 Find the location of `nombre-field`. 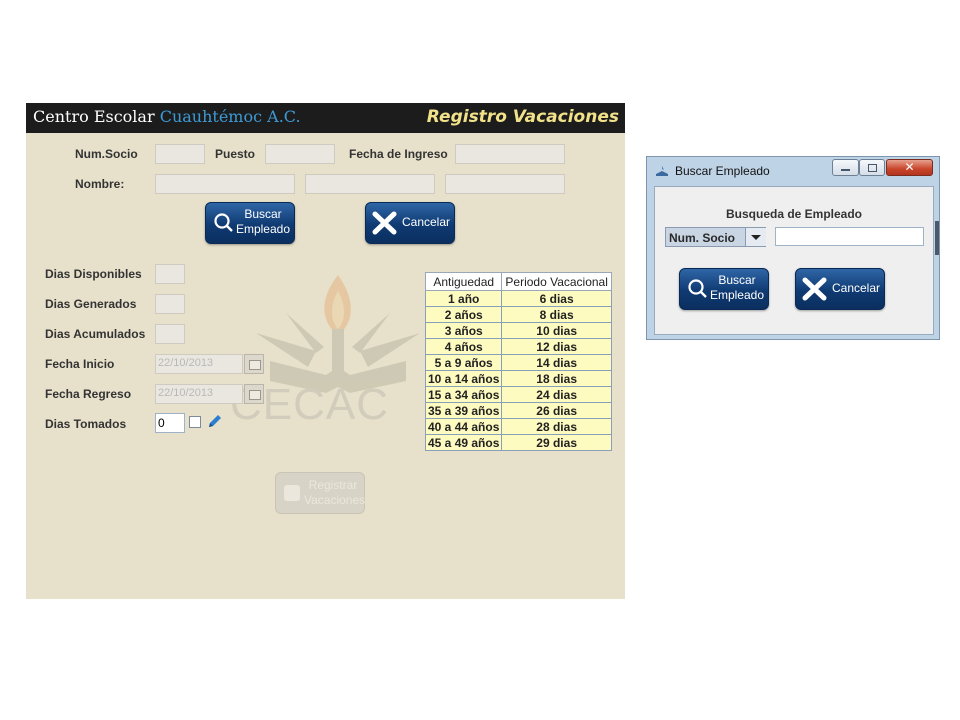

nombre-field is located at coordinates (225, 184).